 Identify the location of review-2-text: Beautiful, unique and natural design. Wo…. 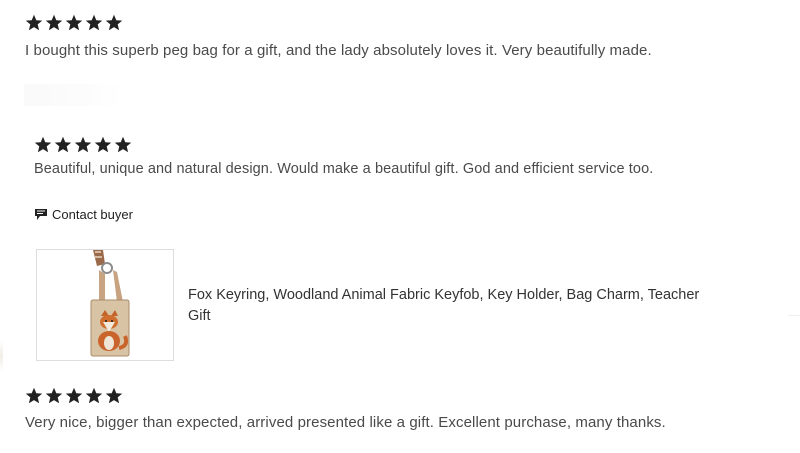
(344, 169).